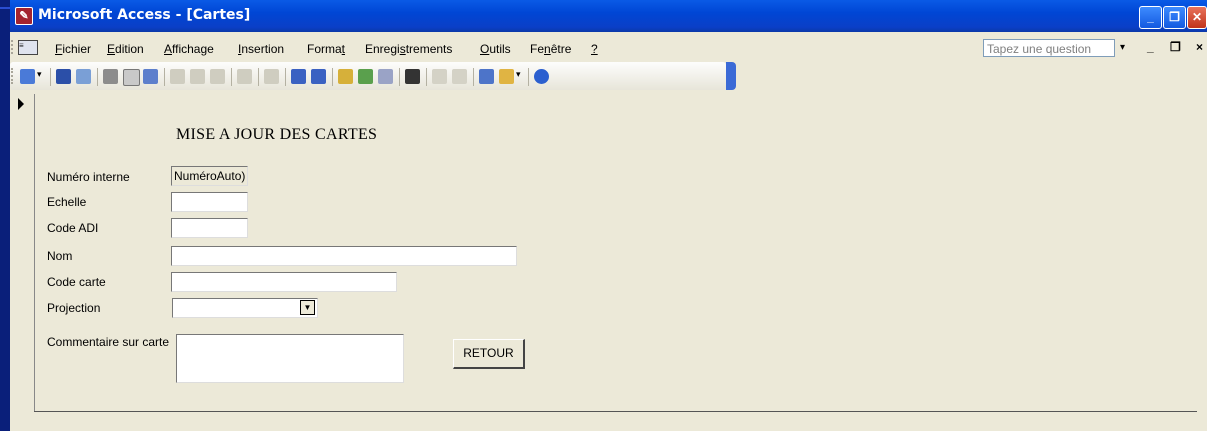  What do you see at coordinates (459, 76) in the screenshot?
I see `delete-record-icon` at bounding box center [459, 76].